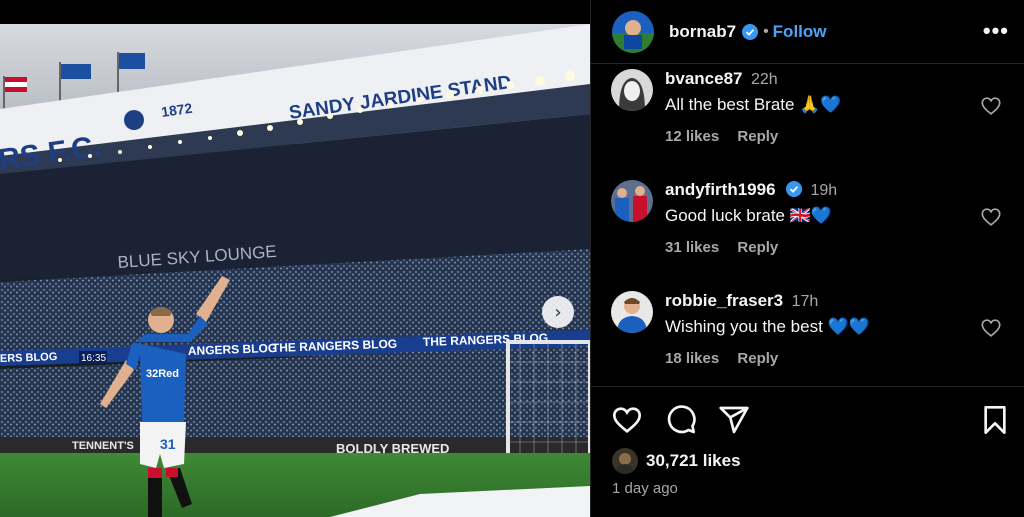 This screenshot has height=517, width=1024. What do you see at coordinates (734, 420) in the screenshot?
I see `share-icon` at bounding box center [734, 420].